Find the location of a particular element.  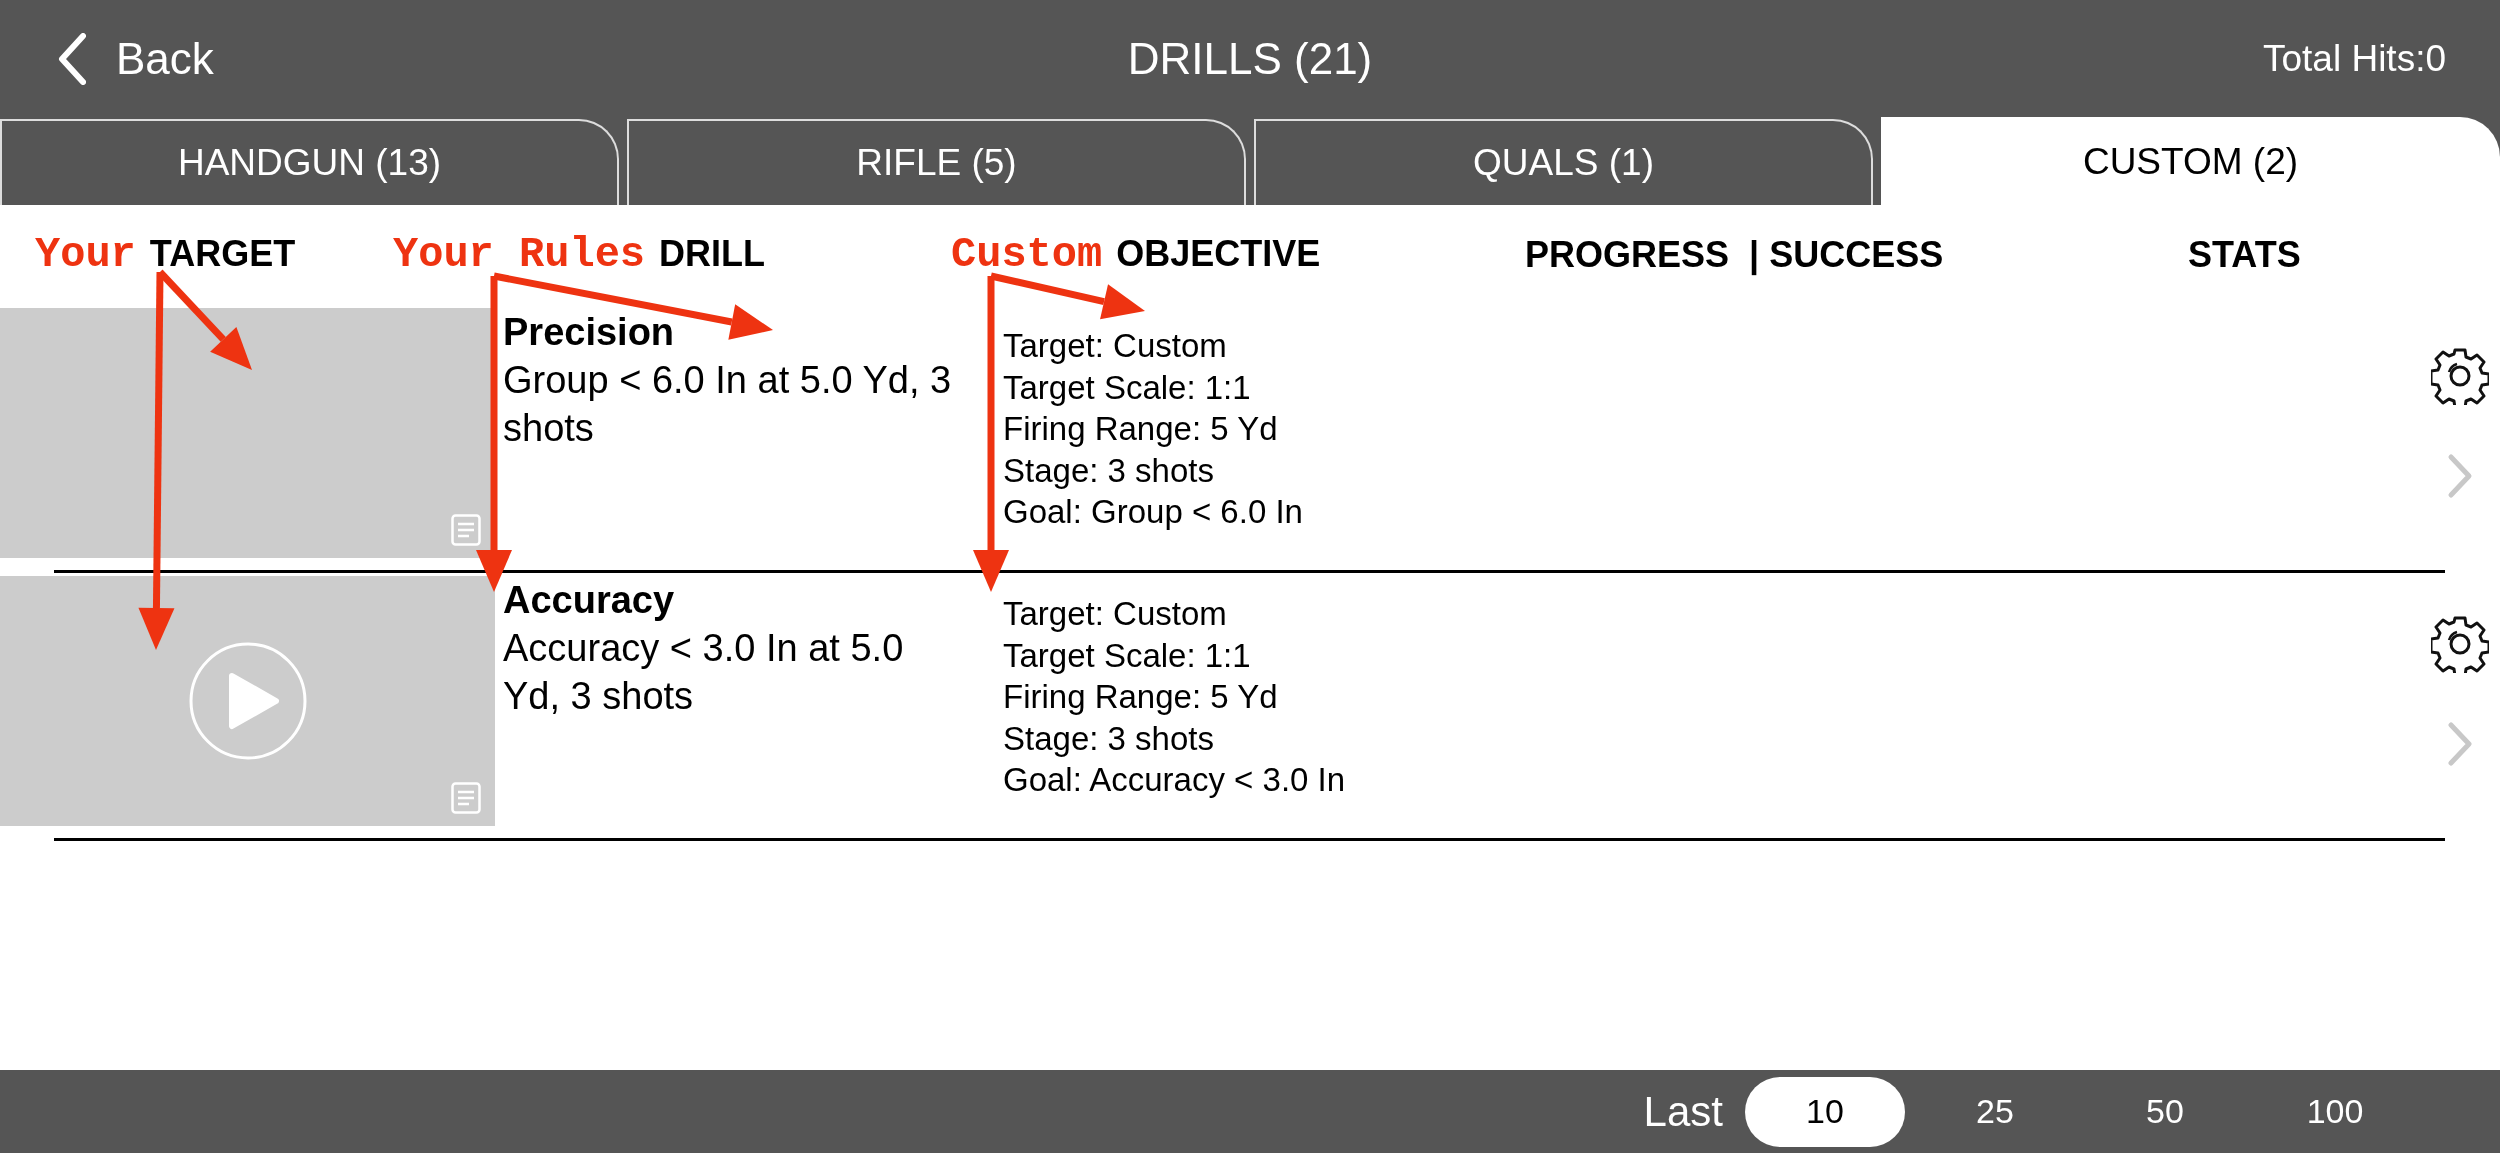

drill-thumbnail is located at coordinates (247, 701).